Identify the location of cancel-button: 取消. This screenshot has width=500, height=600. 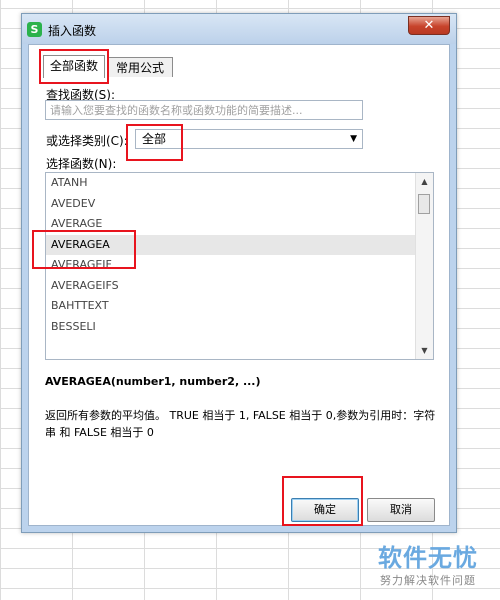
(401, 510).